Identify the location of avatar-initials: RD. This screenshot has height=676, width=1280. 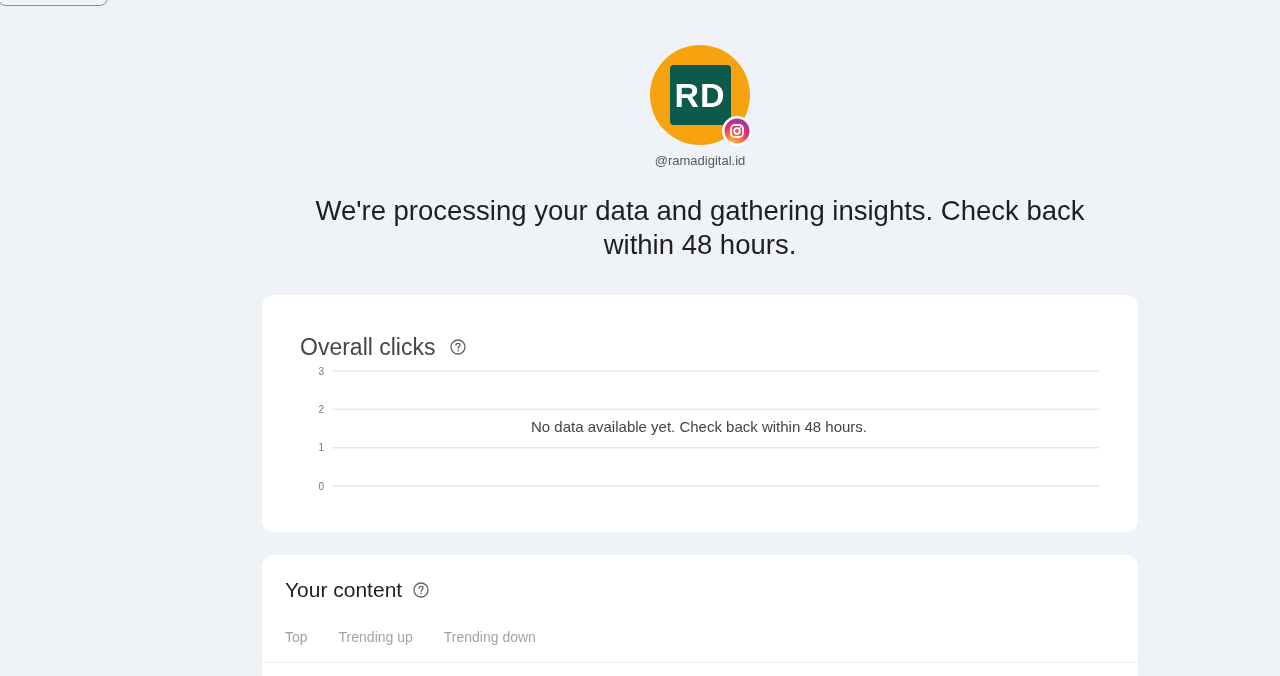
(700, 95).